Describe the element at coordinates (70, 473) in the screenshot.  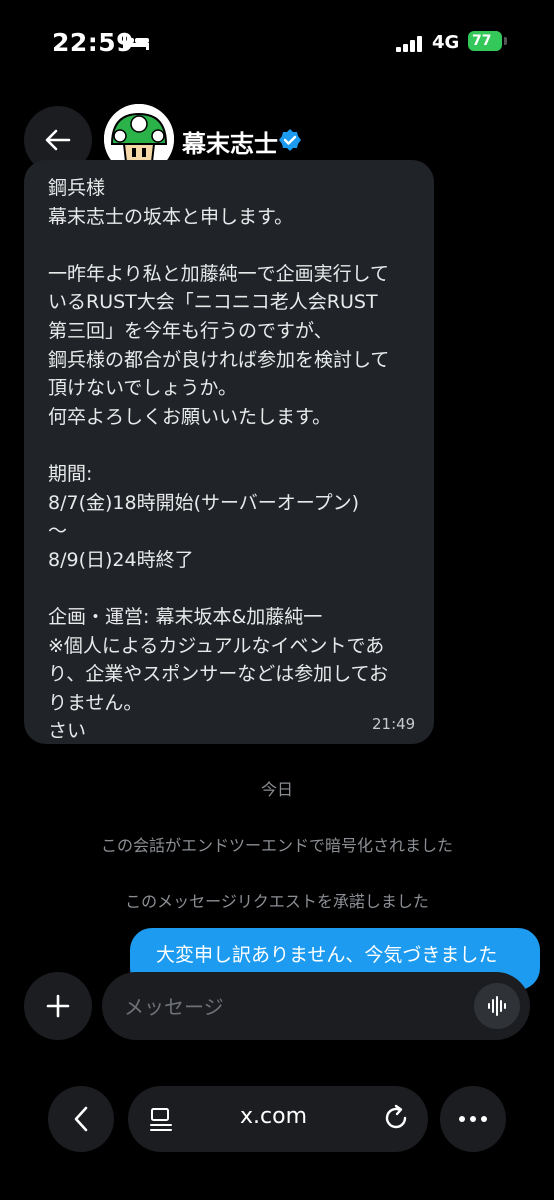
I see `message-line: 期間:` at that location.